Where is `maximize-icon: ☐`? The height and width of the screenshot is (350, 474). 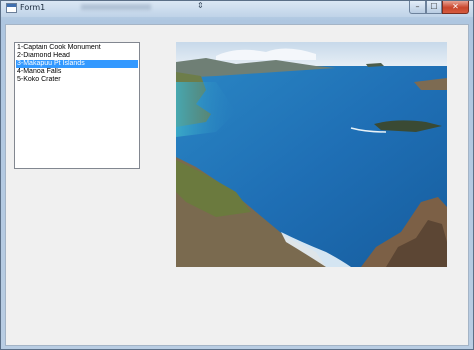 maximize-icon: ☐ is located at coordinates (434, 6).